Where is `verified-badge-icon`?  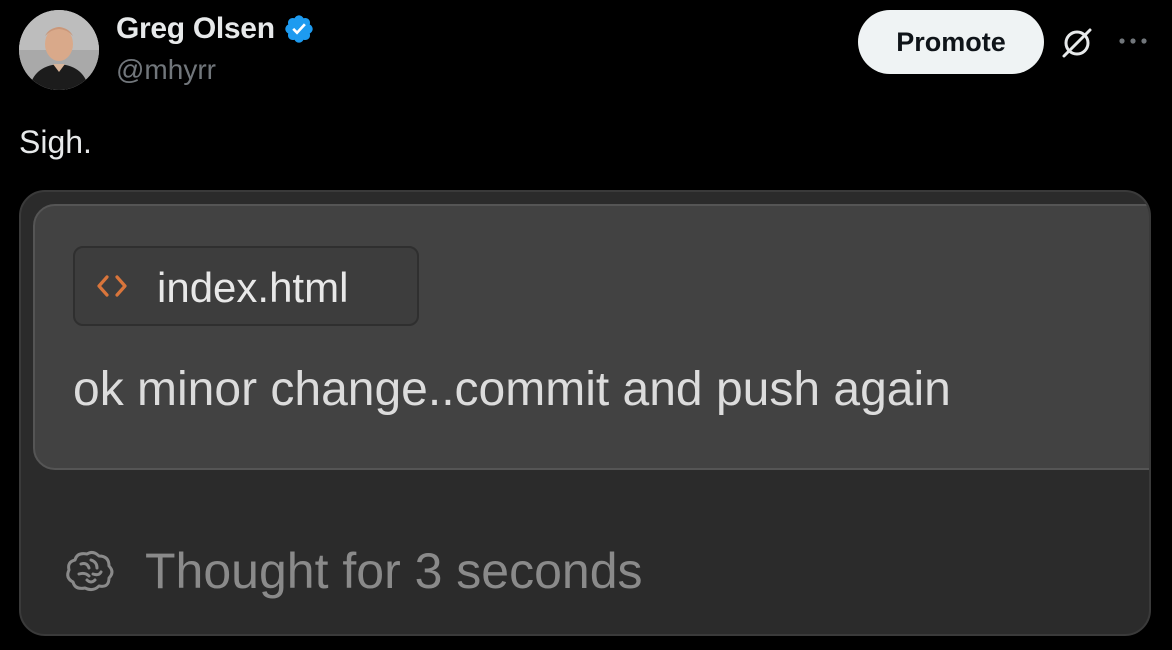
verified-badge-icon is located at coordinates (299, 29).